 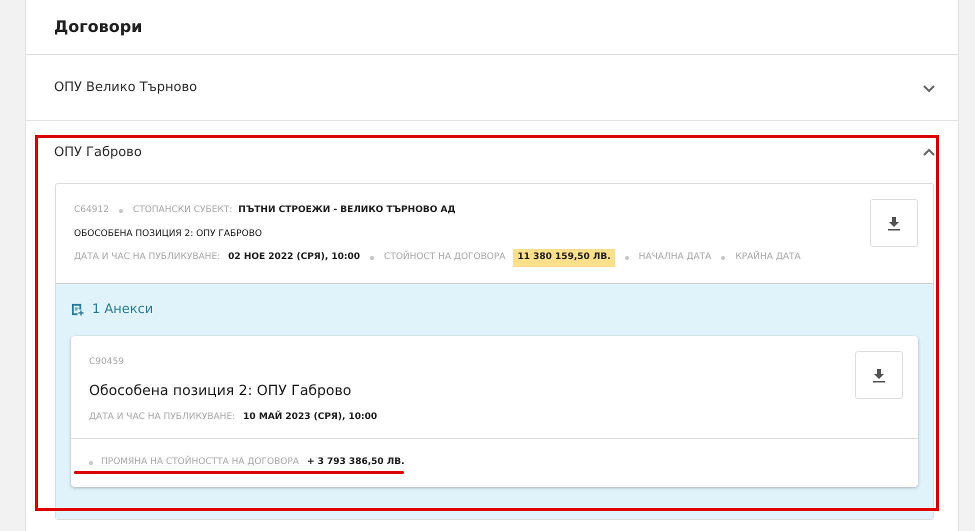 What do you see at coordinates (294, 257) in the screenshot?
I see `published-value: 02 НОЕ 2022 (СРЯ), 10:00` at bounding box center [294, 257].